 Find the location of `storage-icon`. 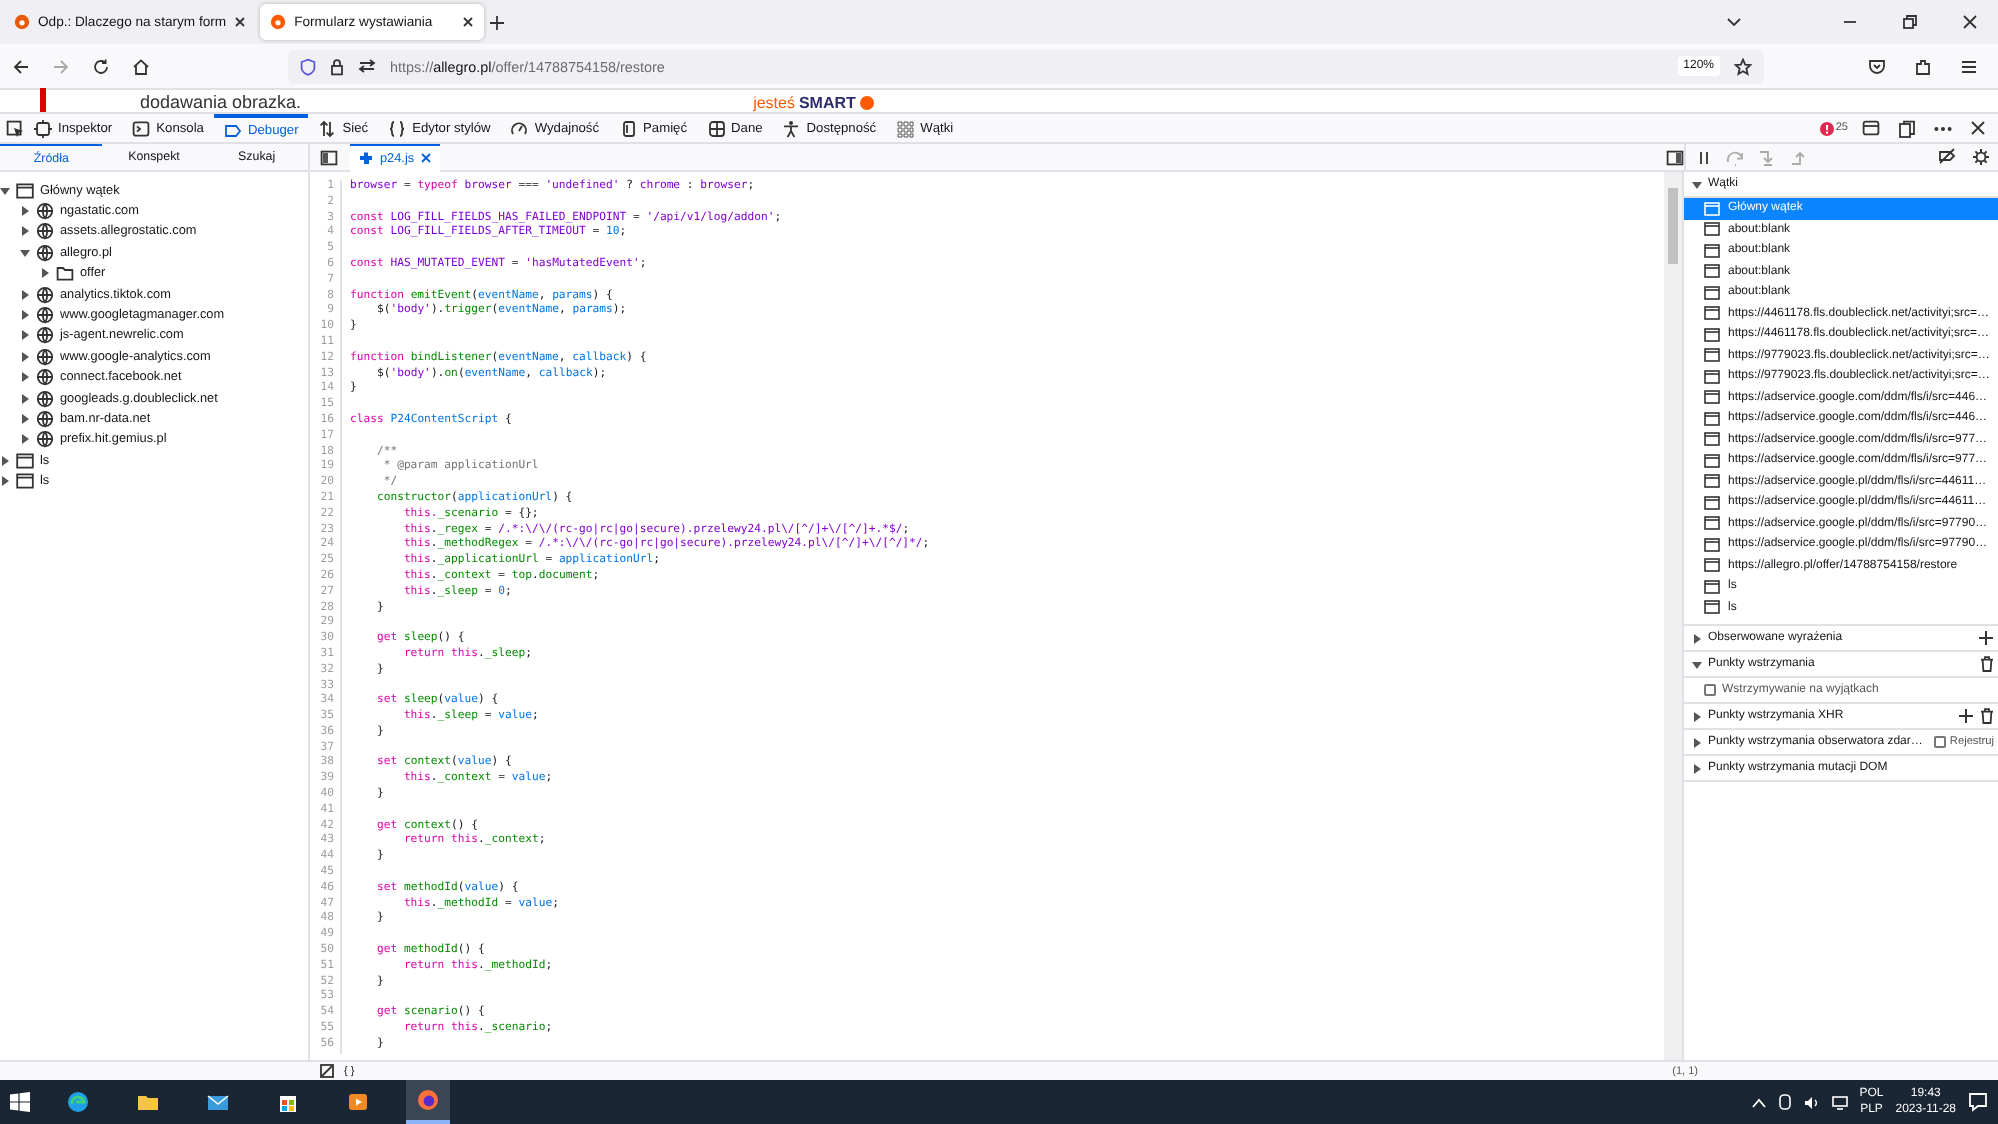

storage-icon is located at coordinates (716, 128).